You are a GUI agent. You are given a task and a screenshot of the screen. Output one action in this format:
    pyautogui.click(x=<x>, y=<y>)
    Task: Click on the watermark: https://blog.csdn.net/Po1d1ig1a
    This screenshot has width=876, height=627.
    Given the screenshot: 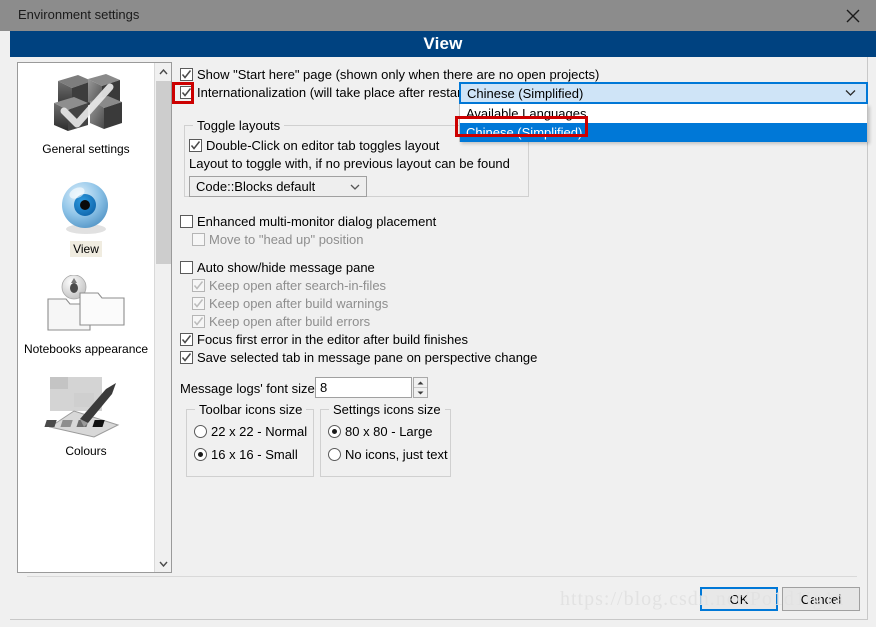 What is the action you would take?
    pyautogui.click(x=702, y=599)
    